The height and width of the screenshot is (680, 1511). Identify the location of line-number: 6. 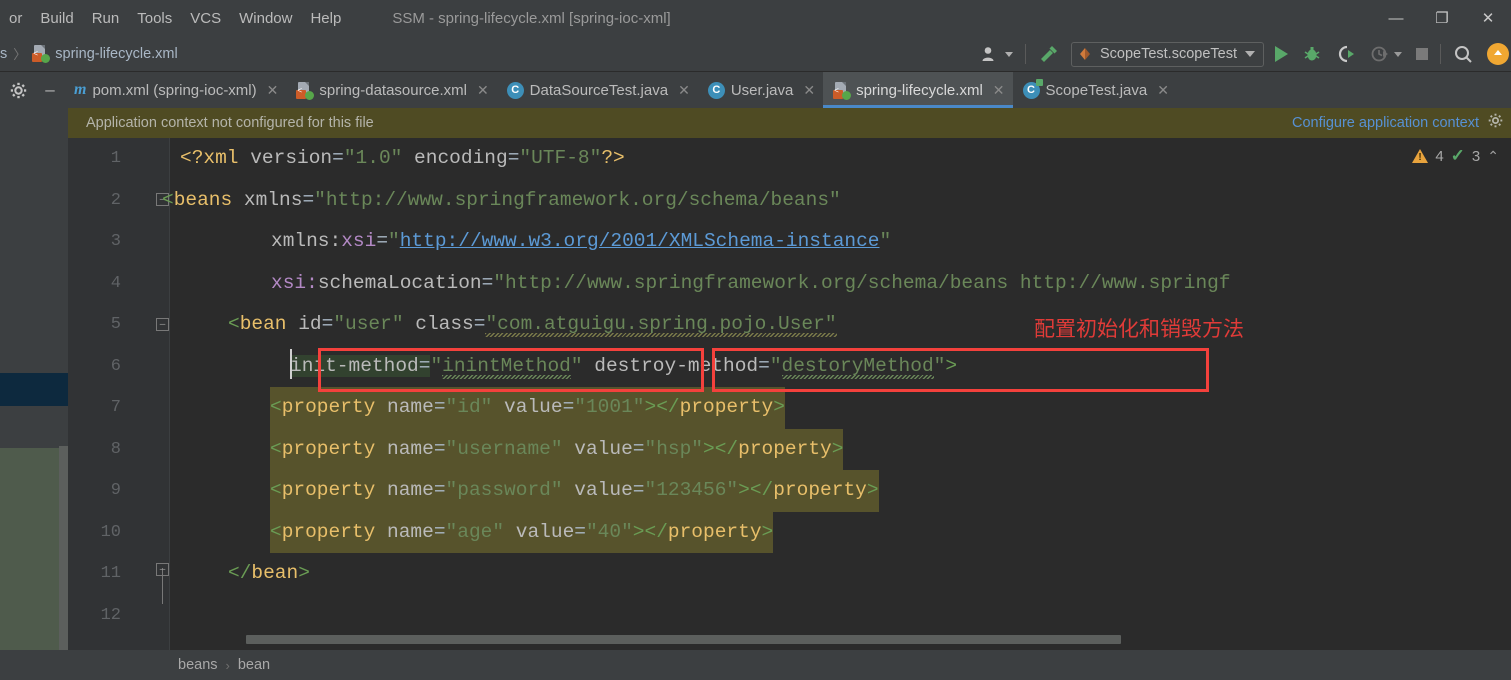
(115, 366).